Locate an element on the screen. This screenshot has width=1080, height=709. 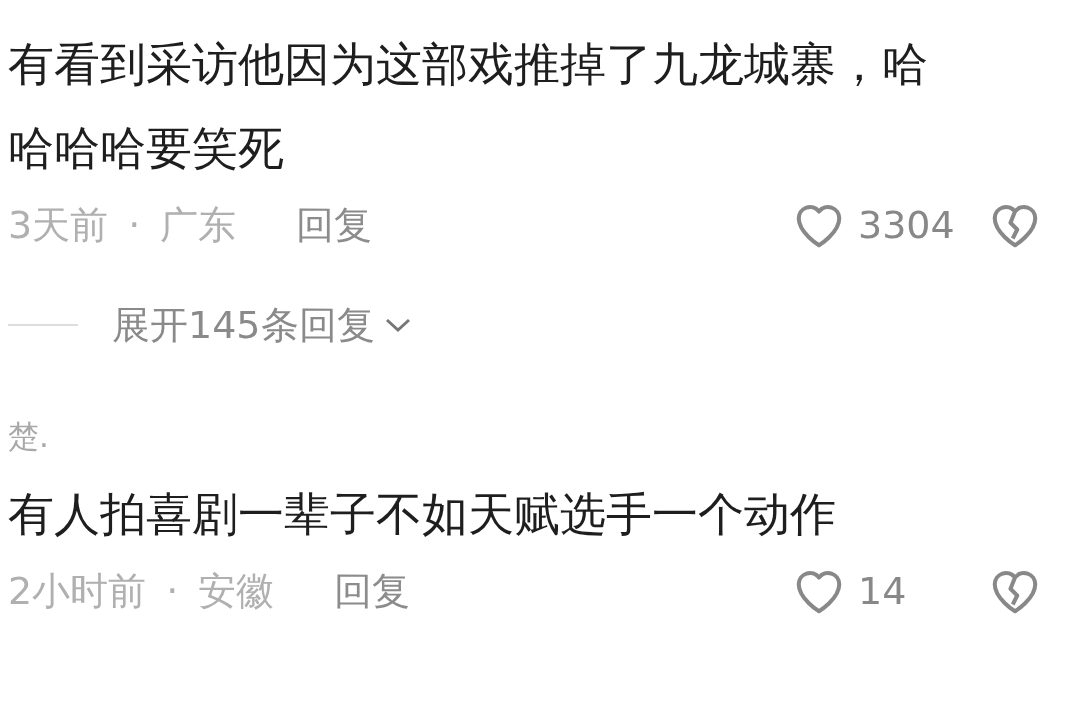
comment-time: 2小时前 is located at coordinates (77, 591).